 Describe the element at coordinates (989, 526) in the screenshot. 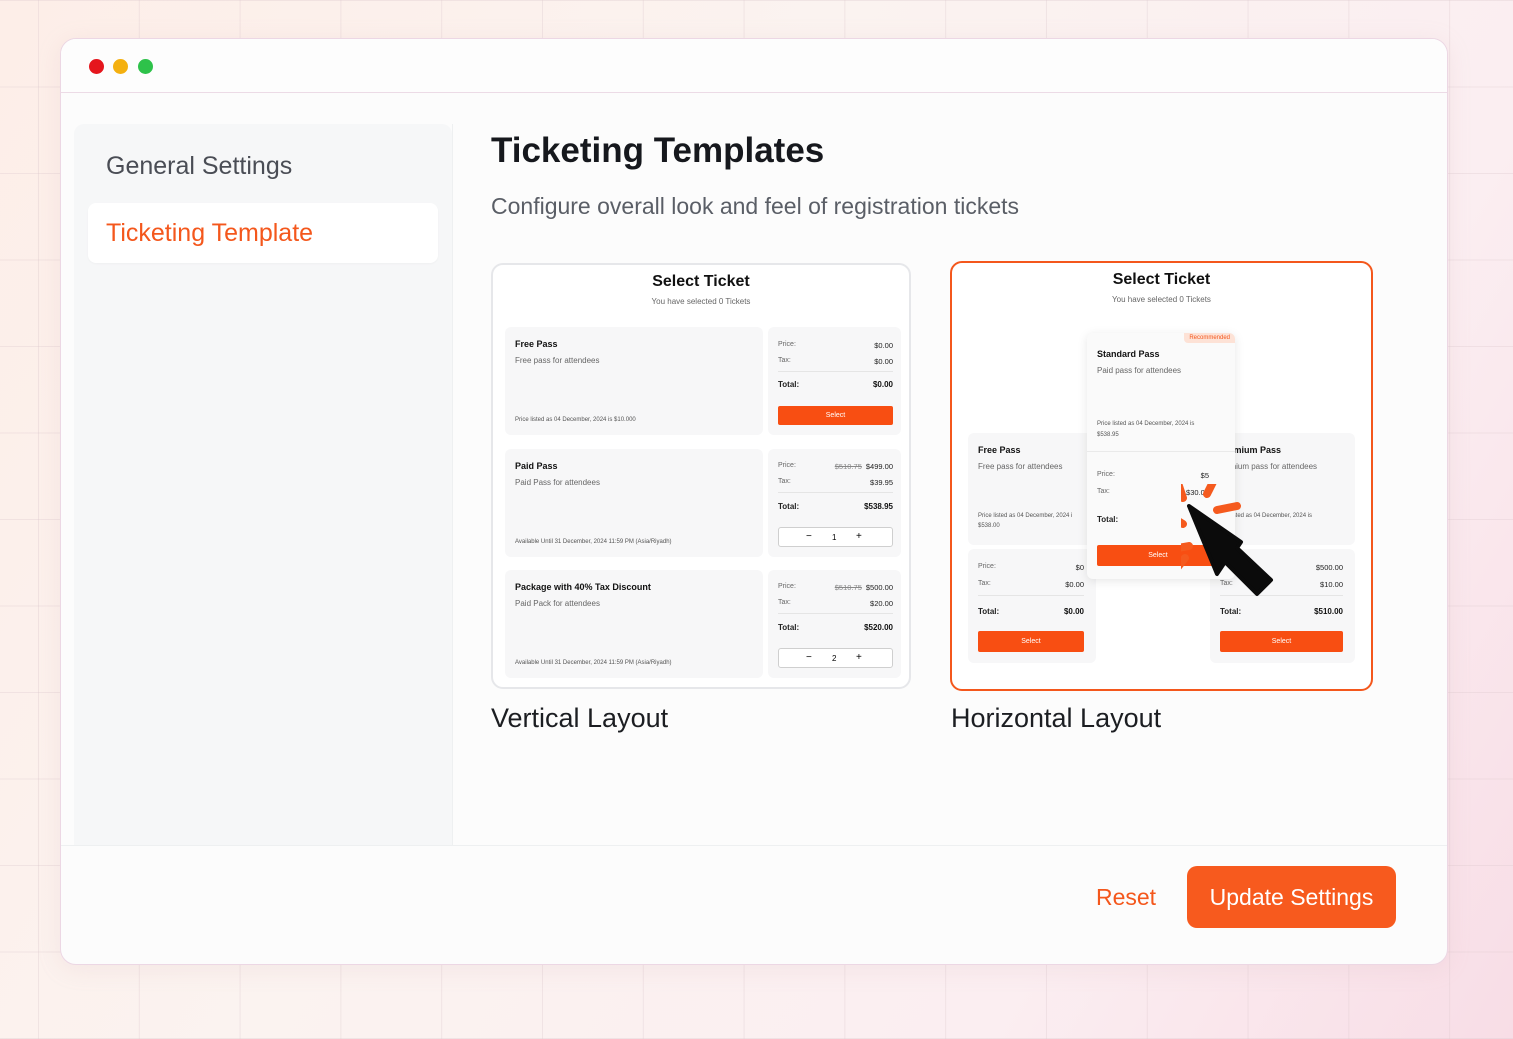

I see `ticket-footer-price: $538.00` at that location.